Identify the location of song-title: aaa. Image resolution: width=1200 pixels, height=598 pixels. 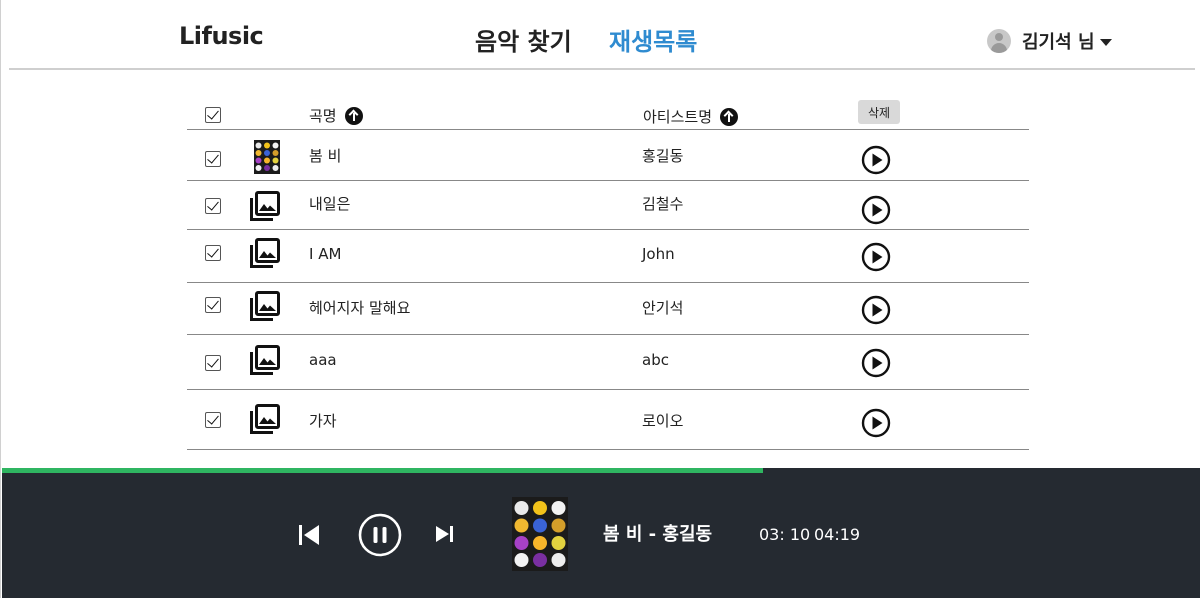
(323, 360).